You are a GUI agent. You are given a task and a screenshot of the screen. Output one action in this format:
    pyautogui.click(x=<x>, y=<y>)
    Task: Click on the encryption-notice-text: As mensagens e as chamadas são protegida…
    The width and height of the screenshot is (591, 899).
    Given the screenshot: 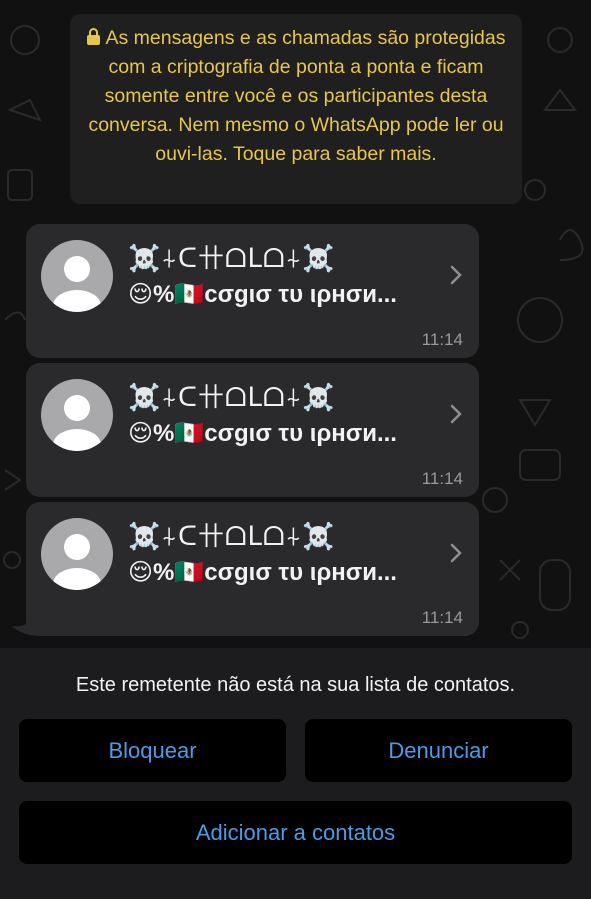 What is the action you would take?
    pyautogui.click(x=297, y=96)
    